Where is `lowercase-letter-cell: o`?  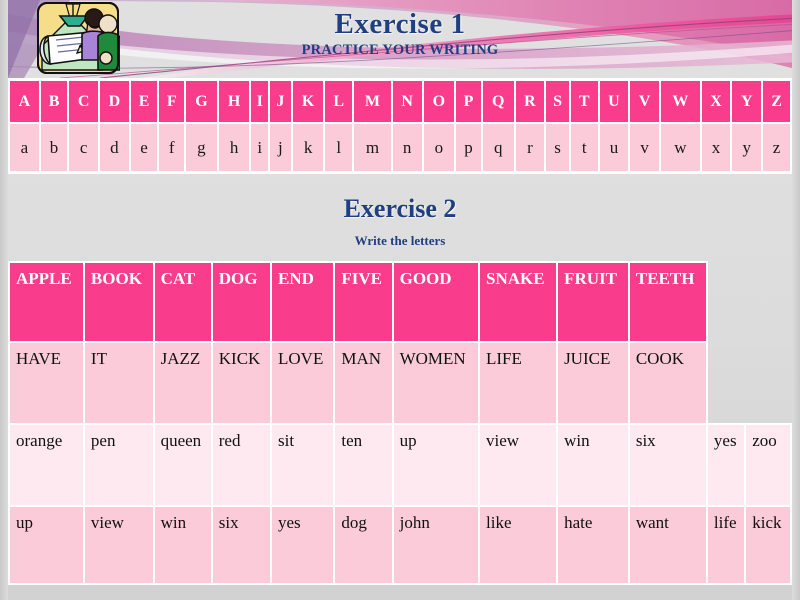 lowercase-letter-cell: o is located at coordinates (439, 147).